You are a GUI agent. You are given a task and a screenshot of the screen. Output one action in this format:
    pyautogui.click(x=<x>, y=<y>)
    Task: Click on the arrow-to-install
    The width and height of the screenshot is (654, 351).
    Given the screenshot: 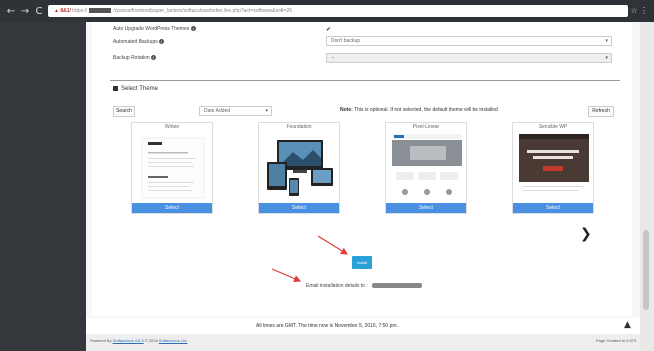 What is the action you would take?
    pyautogui.click(x=333, y=245)
    